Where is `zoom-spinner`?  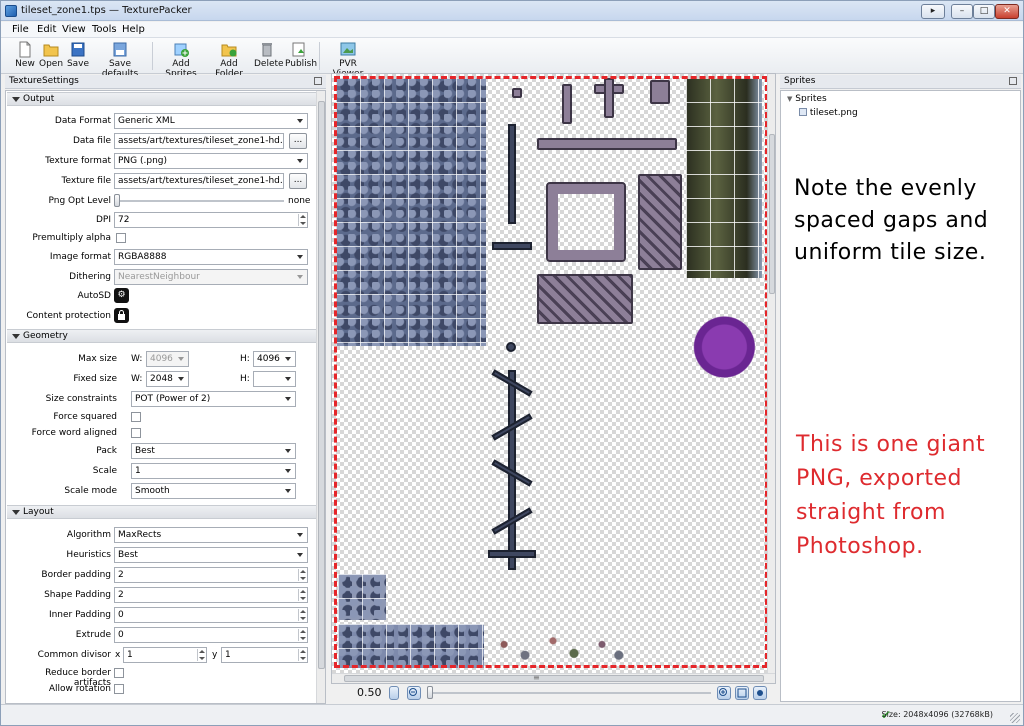 zoom-spinner is located at coordinates (394, 693).